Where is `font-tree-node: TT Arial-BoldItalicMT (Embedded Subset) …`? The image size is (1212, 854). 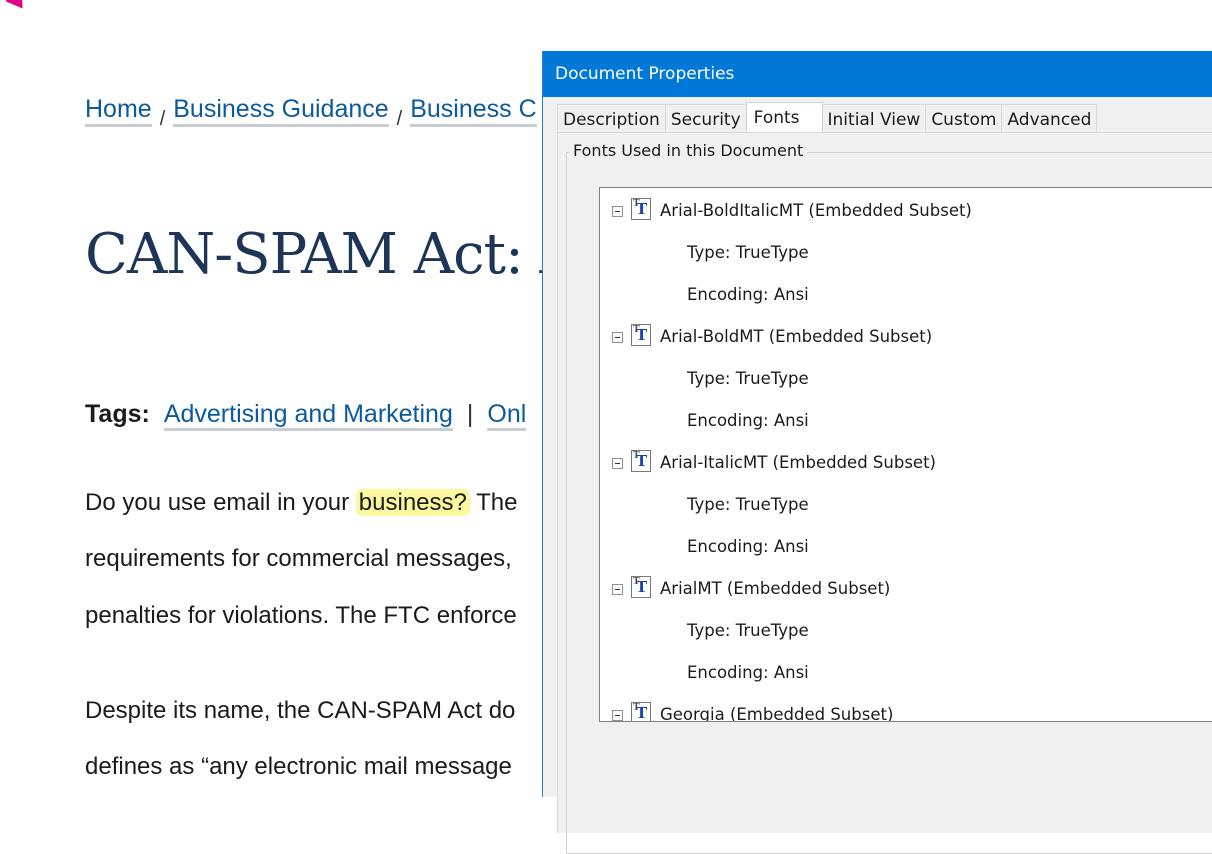 font-tree-node: TT Arial-BoldItalicMT (Embedded Subset) … is located at coordinates (906, 251).